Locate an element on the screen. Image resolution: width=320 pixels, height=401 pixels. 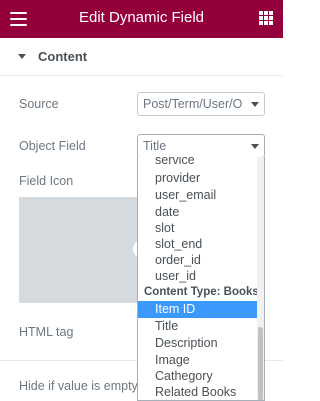
source-select-value: Post/Term/User/O is located at coordinates (193, 104).